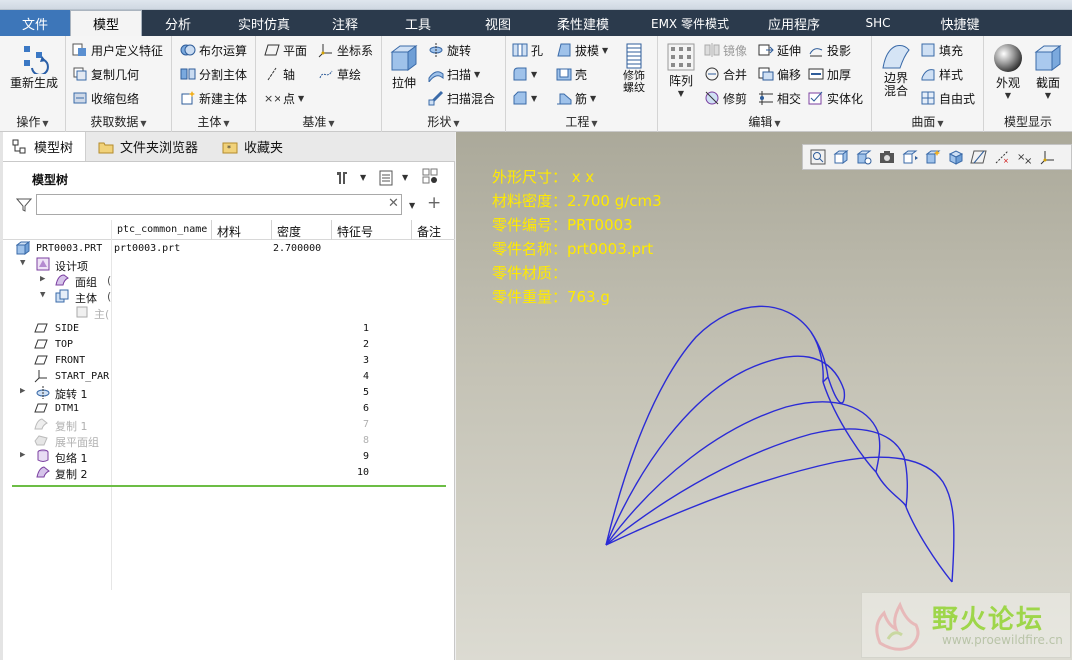  I want to click on insert-indicator-line, so click(229, 486).